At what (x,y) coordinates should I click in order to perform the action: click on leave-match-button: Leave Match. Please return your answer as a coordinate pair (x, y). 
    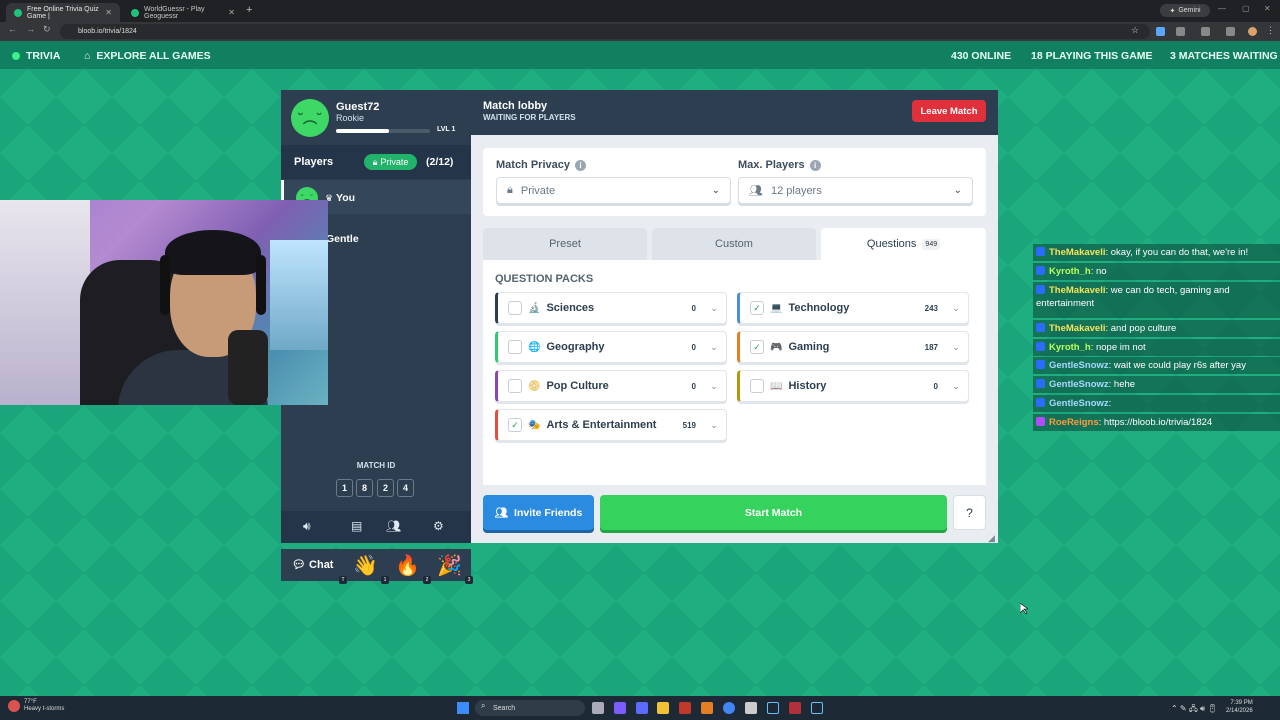
    Looking at the image, I should click on (949, 111).